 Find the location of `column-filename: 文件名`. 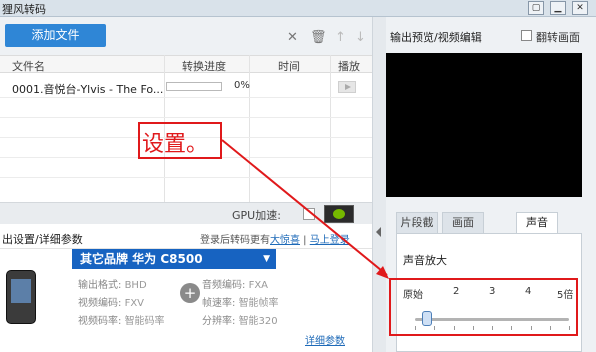

column-filename: 文件名 is located at coordinates (28, 66).